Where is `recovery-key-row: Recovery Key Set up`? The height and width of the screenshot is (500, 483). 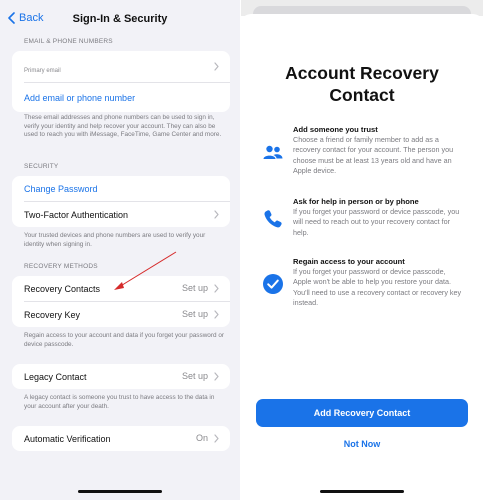
recovery-key-row: Recovery Key Set up is located at coordinates (121, 314).